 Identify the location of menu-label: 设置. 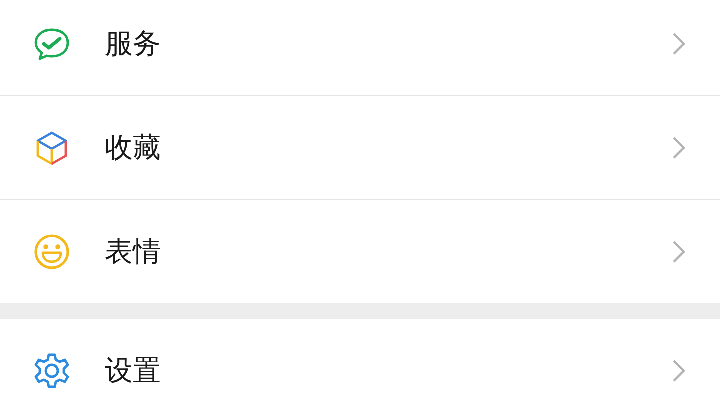
(133, 370).